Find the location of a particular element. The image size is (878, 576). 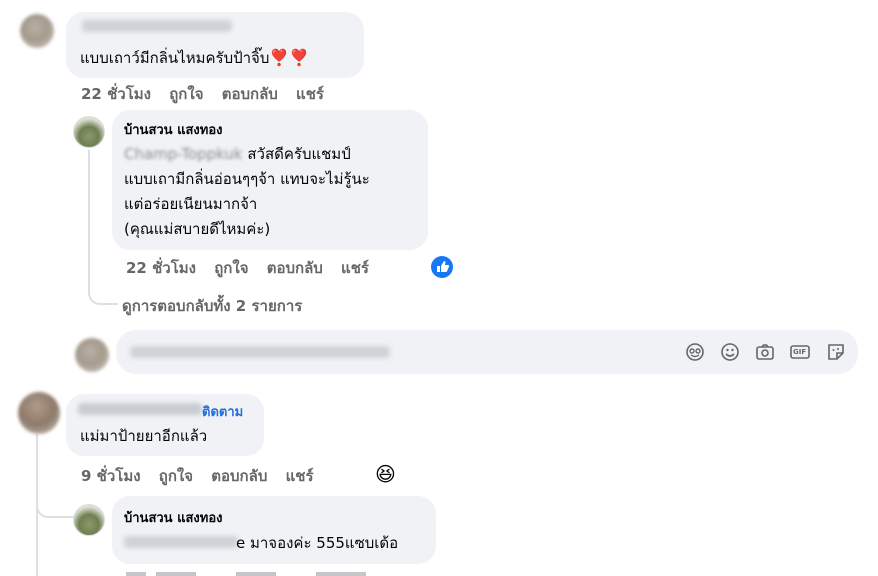

laugh-reaction-emoji: 😆 is located at coordinates (385, 474).